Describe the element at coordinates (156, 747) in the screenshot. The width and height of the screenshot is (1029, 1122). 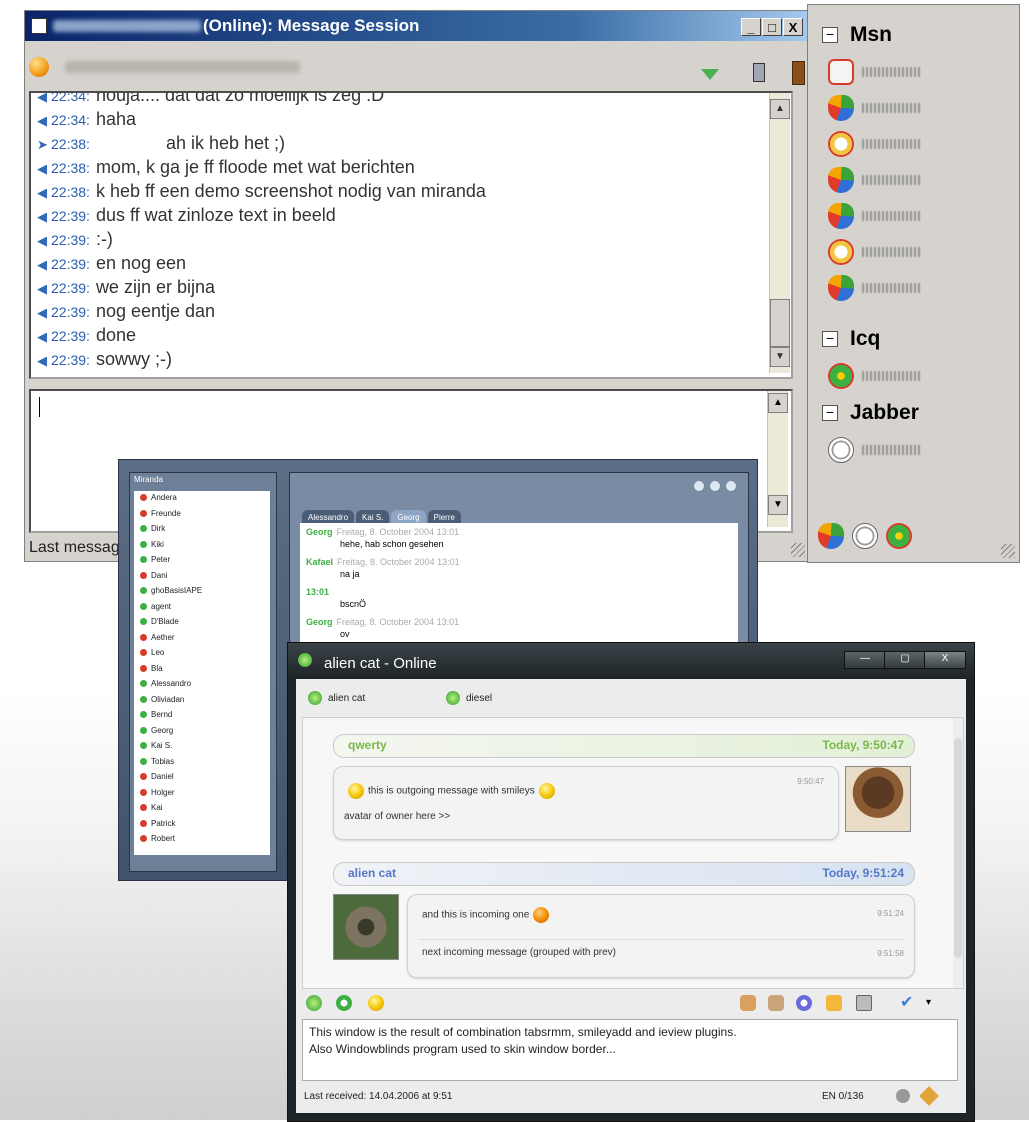
I see `w2-contact-item: Kai S.` at that location.